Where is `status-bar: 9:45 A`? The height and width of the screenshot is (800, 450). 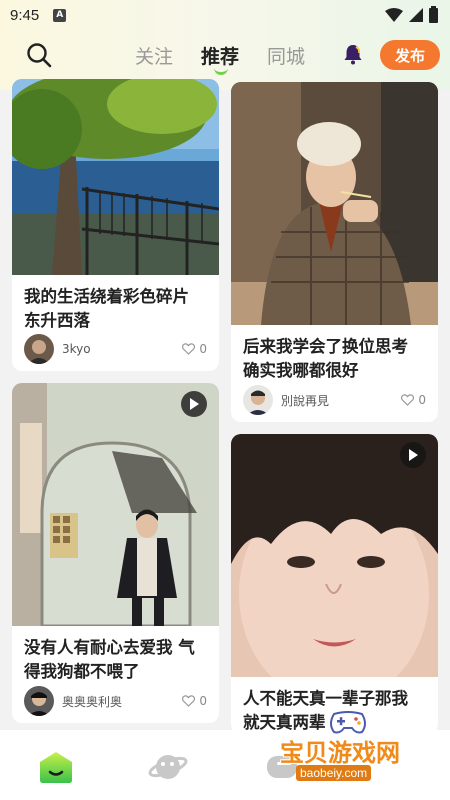
status-bar: 9:45 A is located at coordinates (225, 15).